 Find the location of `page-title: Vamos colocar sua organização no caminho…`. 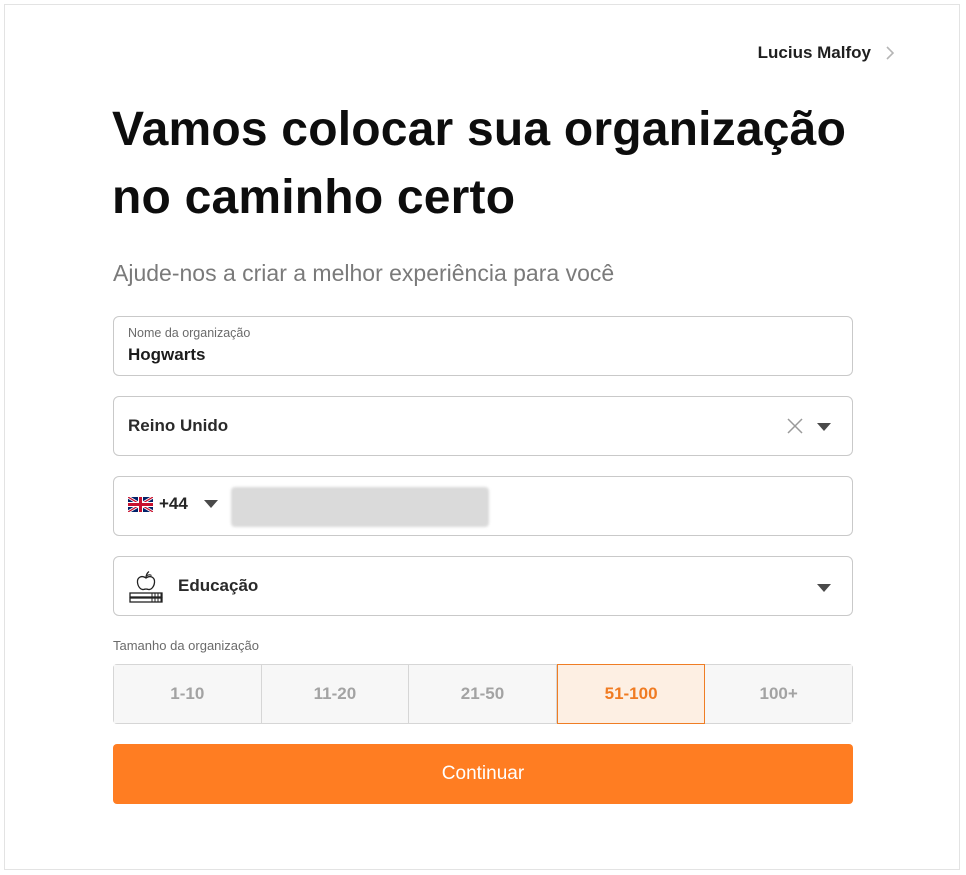

page-title: Vamos colocar sua organização no caminho… is located at coordinates (479, 163).